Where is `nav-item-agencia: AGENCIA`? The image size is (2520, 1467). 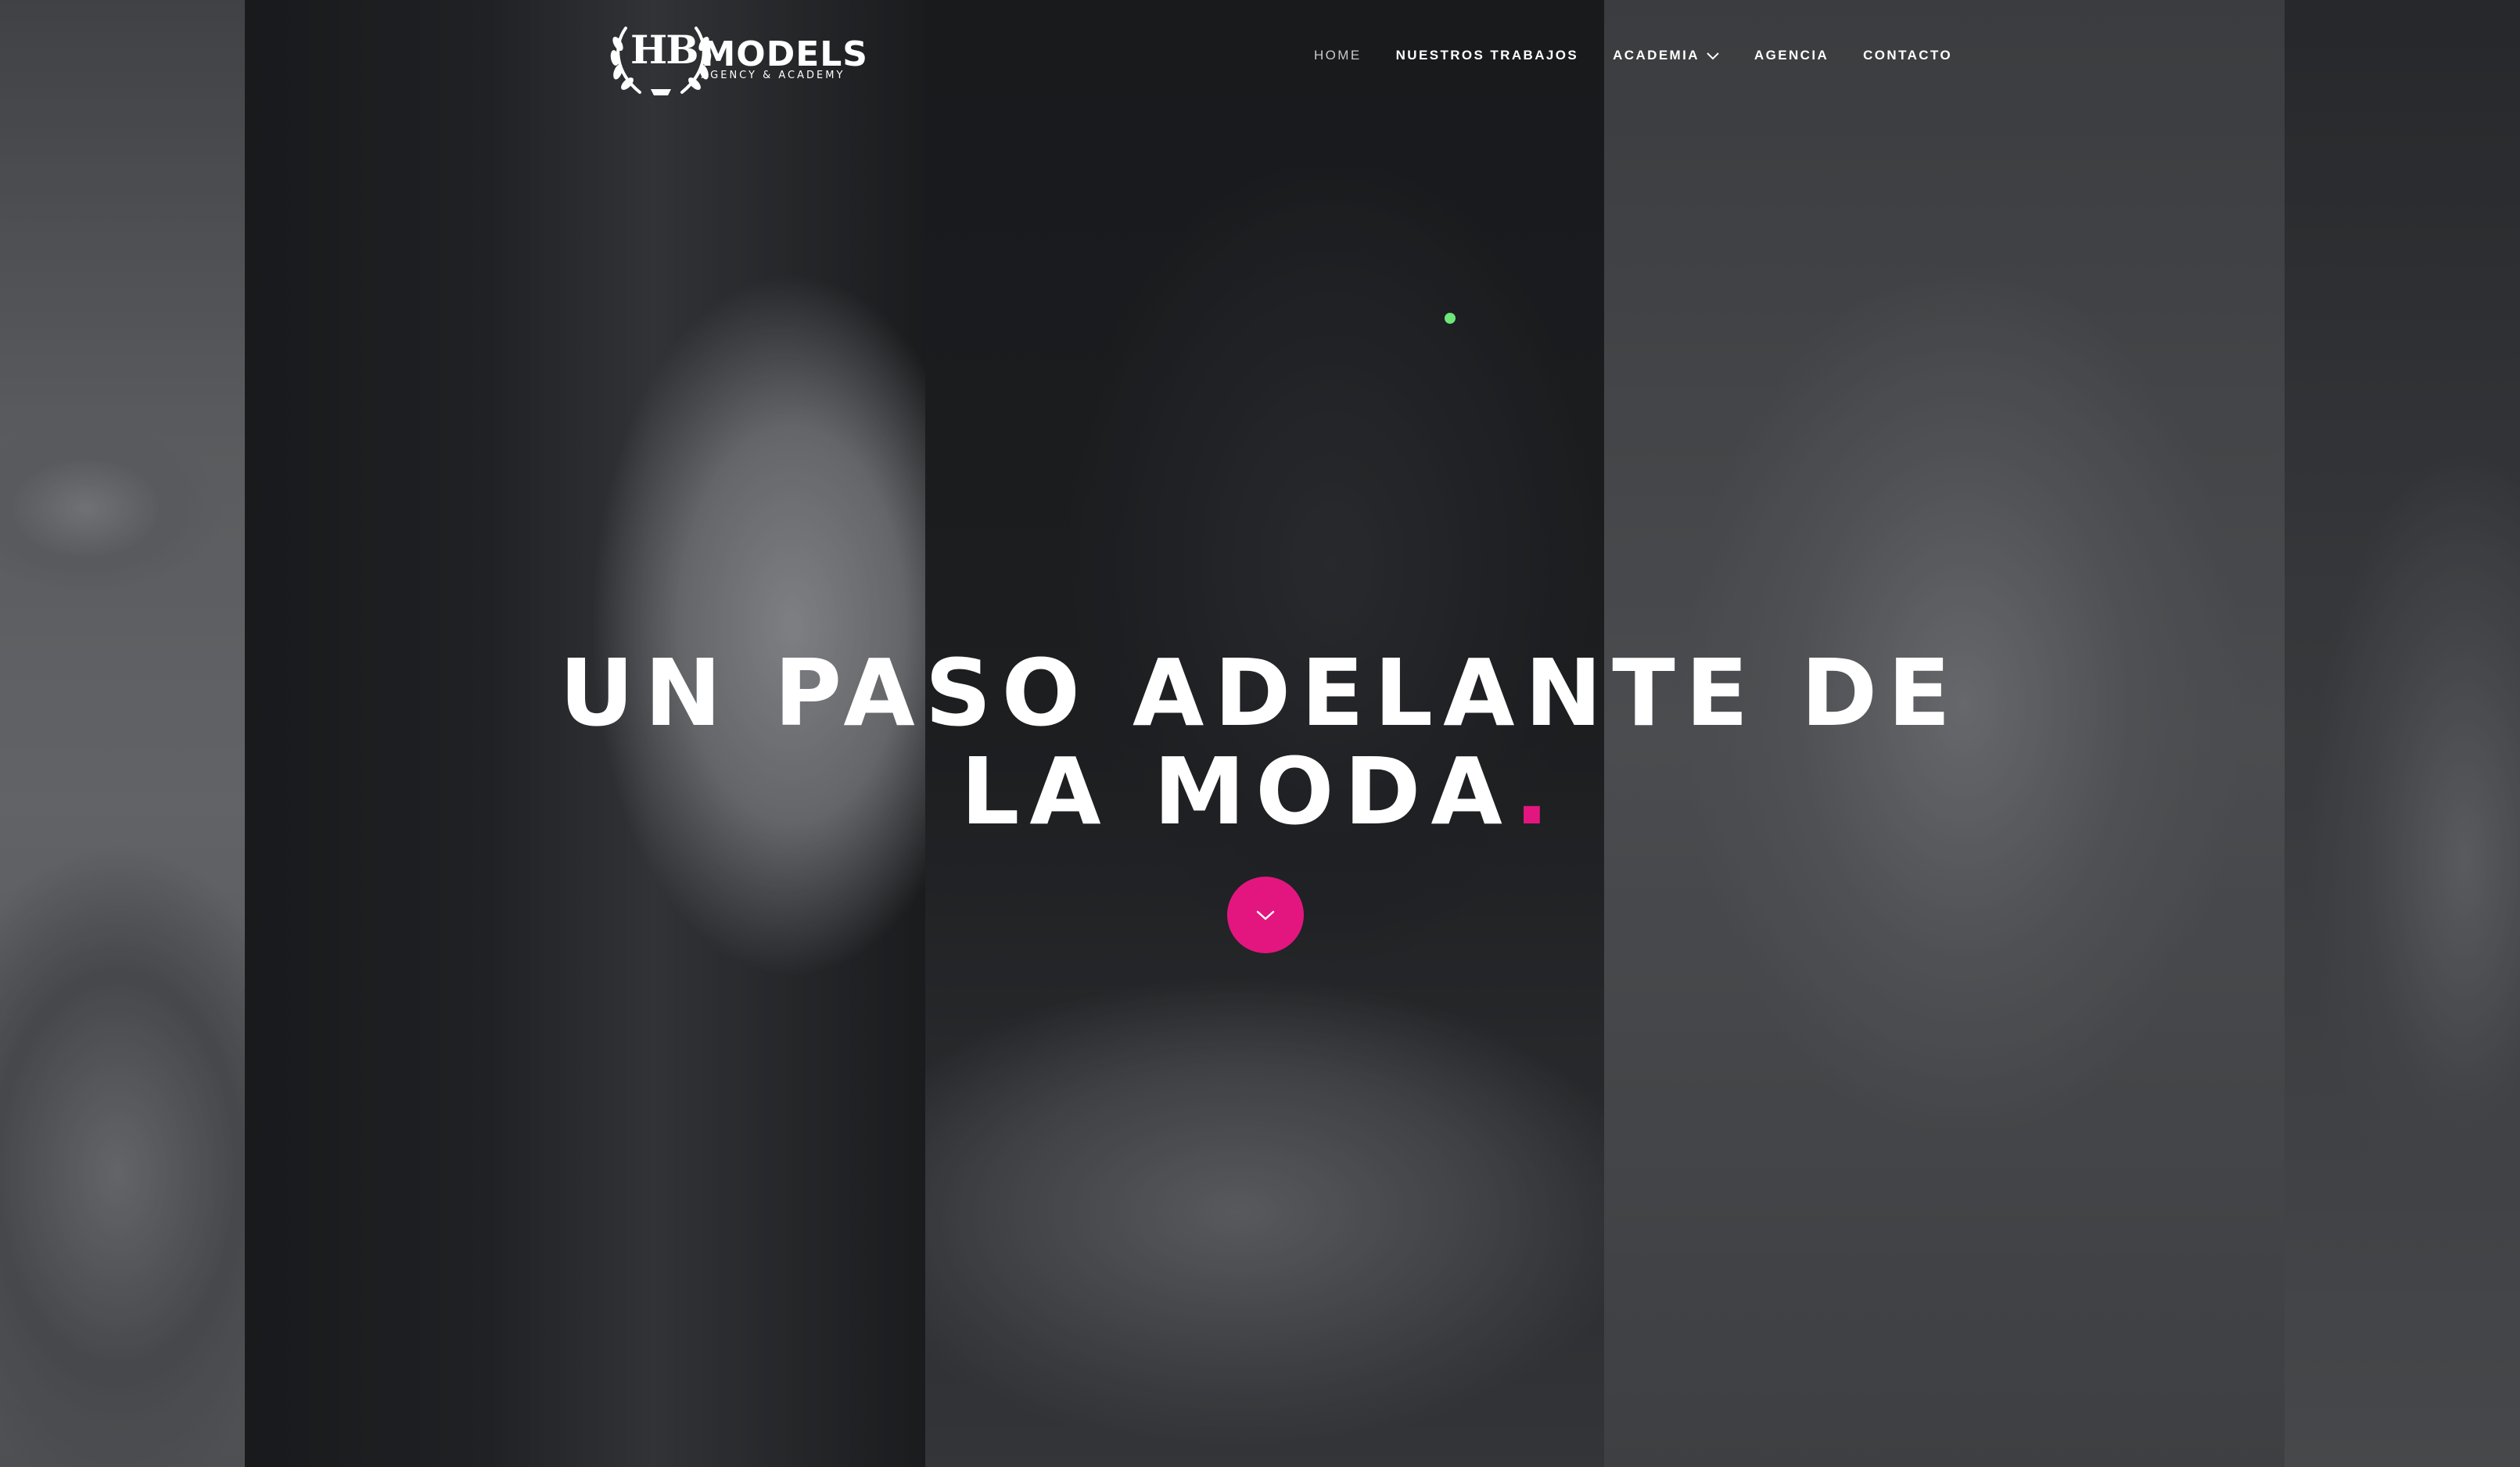 nav-item-agencia: AGENCIA is located at coordinates (1791, 56).